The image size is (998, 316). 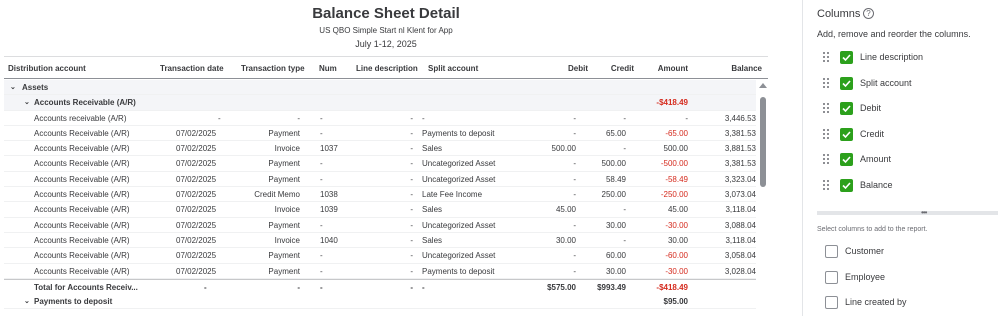 I want to click on group-amount: -$418.49, so click(x=672, y=103).